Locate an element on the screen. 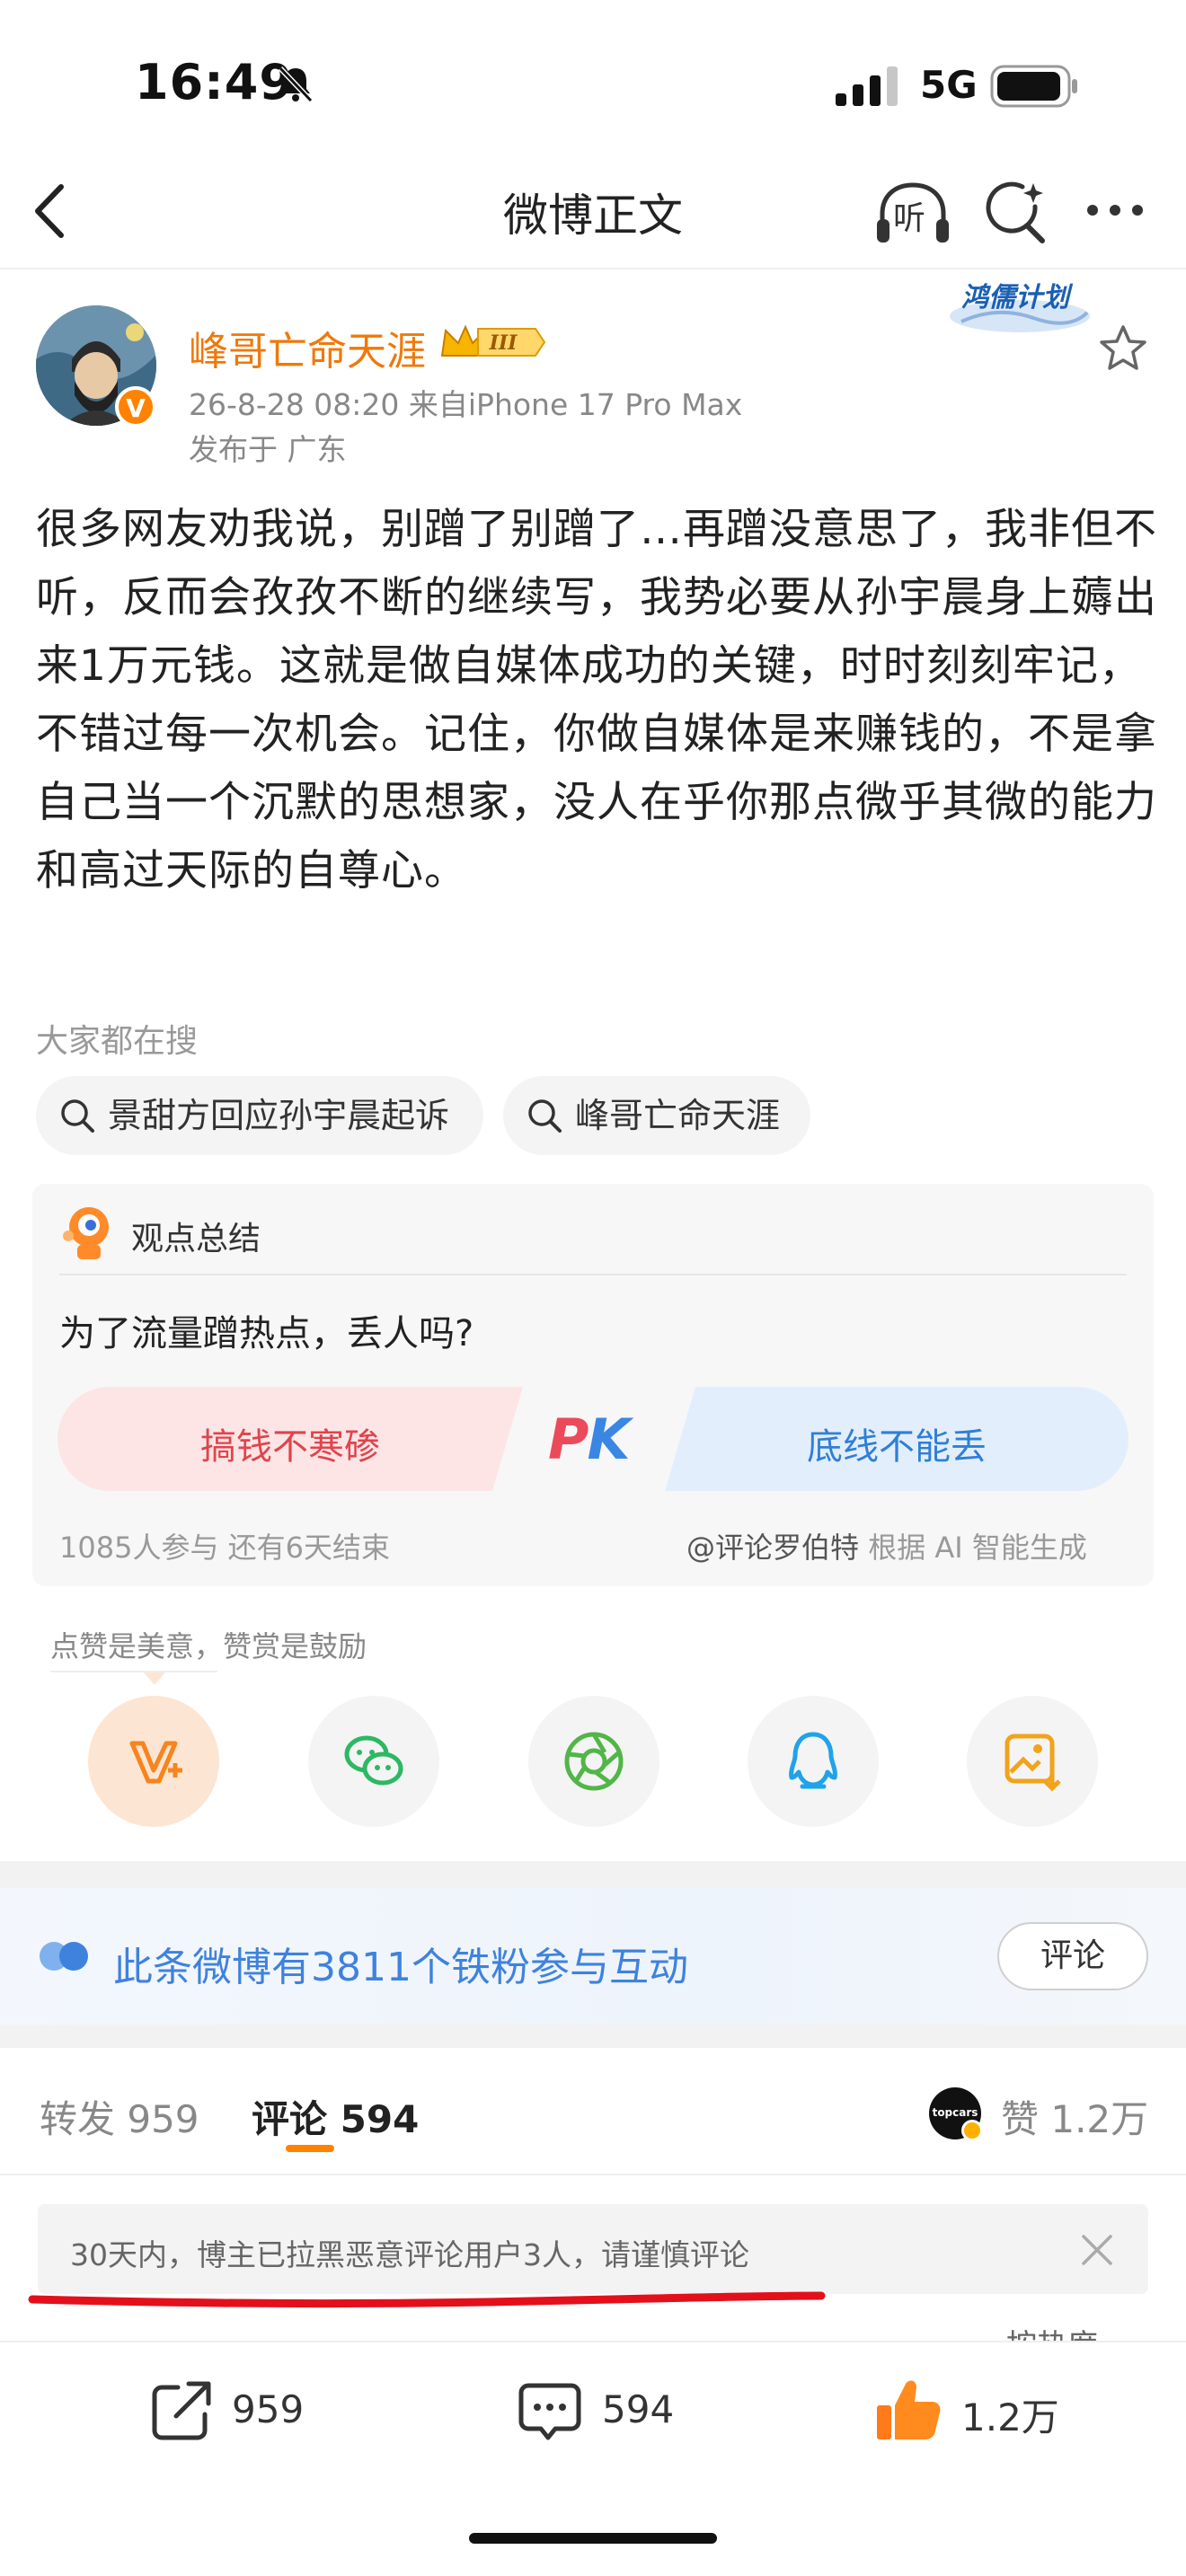 This screenshot has height=2576, width=1186. close-icon is located at coordinates (1097, 2250).